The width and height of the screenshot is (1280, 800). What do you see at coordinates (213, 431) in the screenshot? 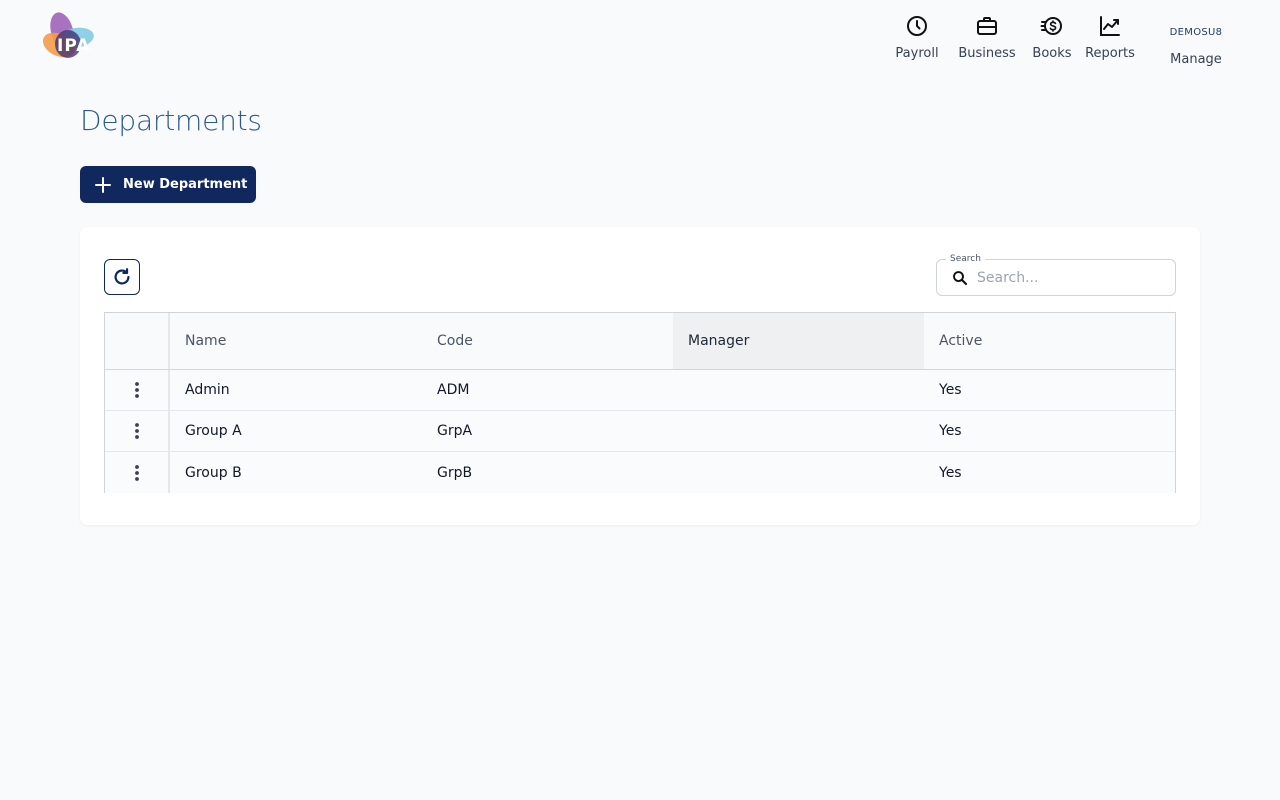
I see `cell-name: Group A` at bounding box center [213, 431].